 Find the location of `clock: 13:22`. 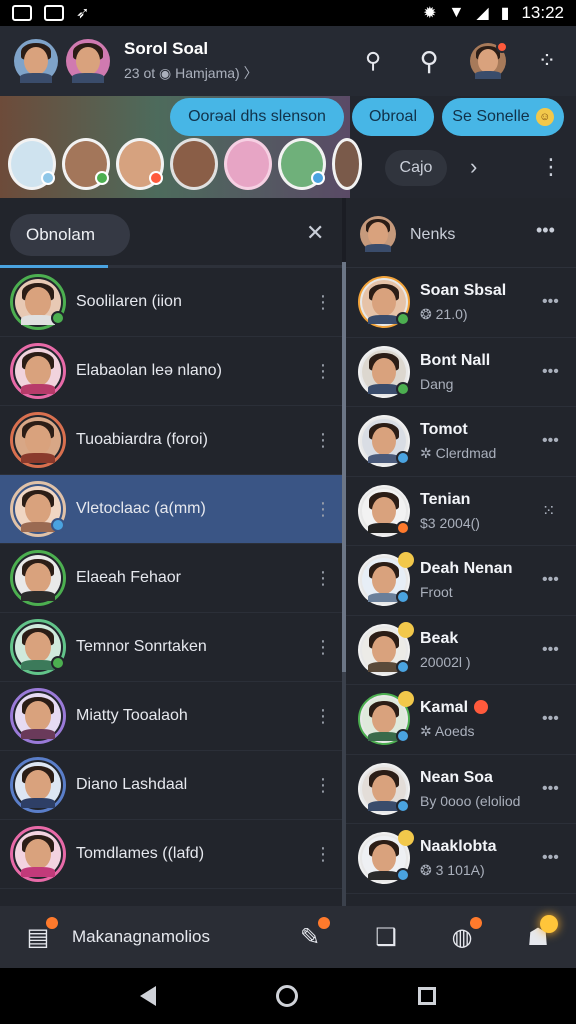

clock: 13:22 is located at coordinates (542, 12).